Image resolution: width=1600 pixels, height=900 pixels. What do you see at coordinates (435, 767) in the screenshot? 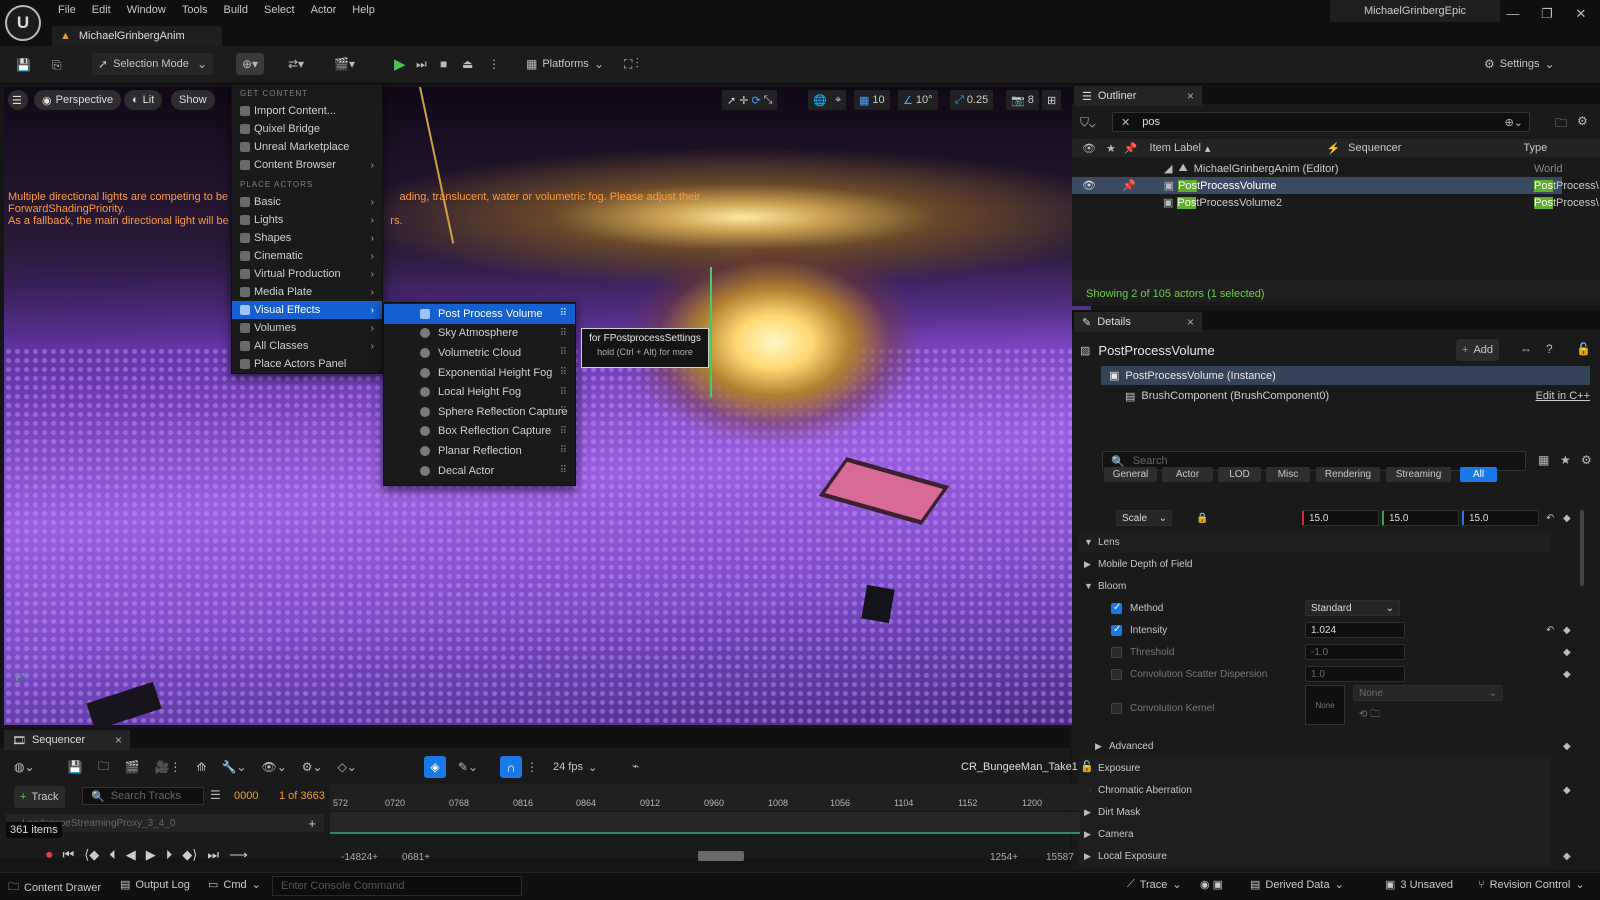
I see `auto-key-icon: ◈` at bounding box center [435, 767].